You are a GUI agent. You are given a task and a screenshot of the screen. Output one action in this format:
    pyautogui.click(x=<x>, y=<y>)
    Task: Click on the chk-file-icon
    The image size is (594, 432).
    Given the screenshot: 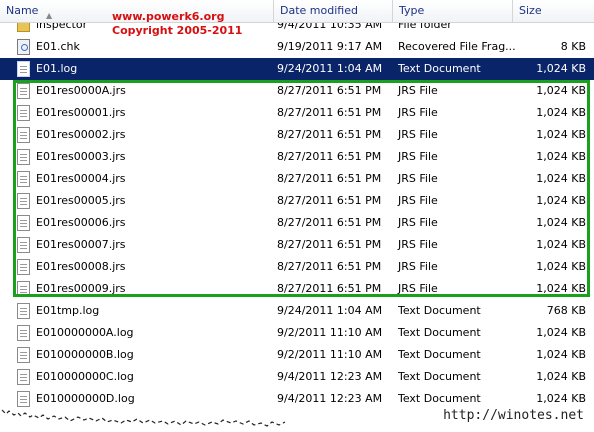 What is the action you would take?
    pyautogui.click(x=23, y=47)
    